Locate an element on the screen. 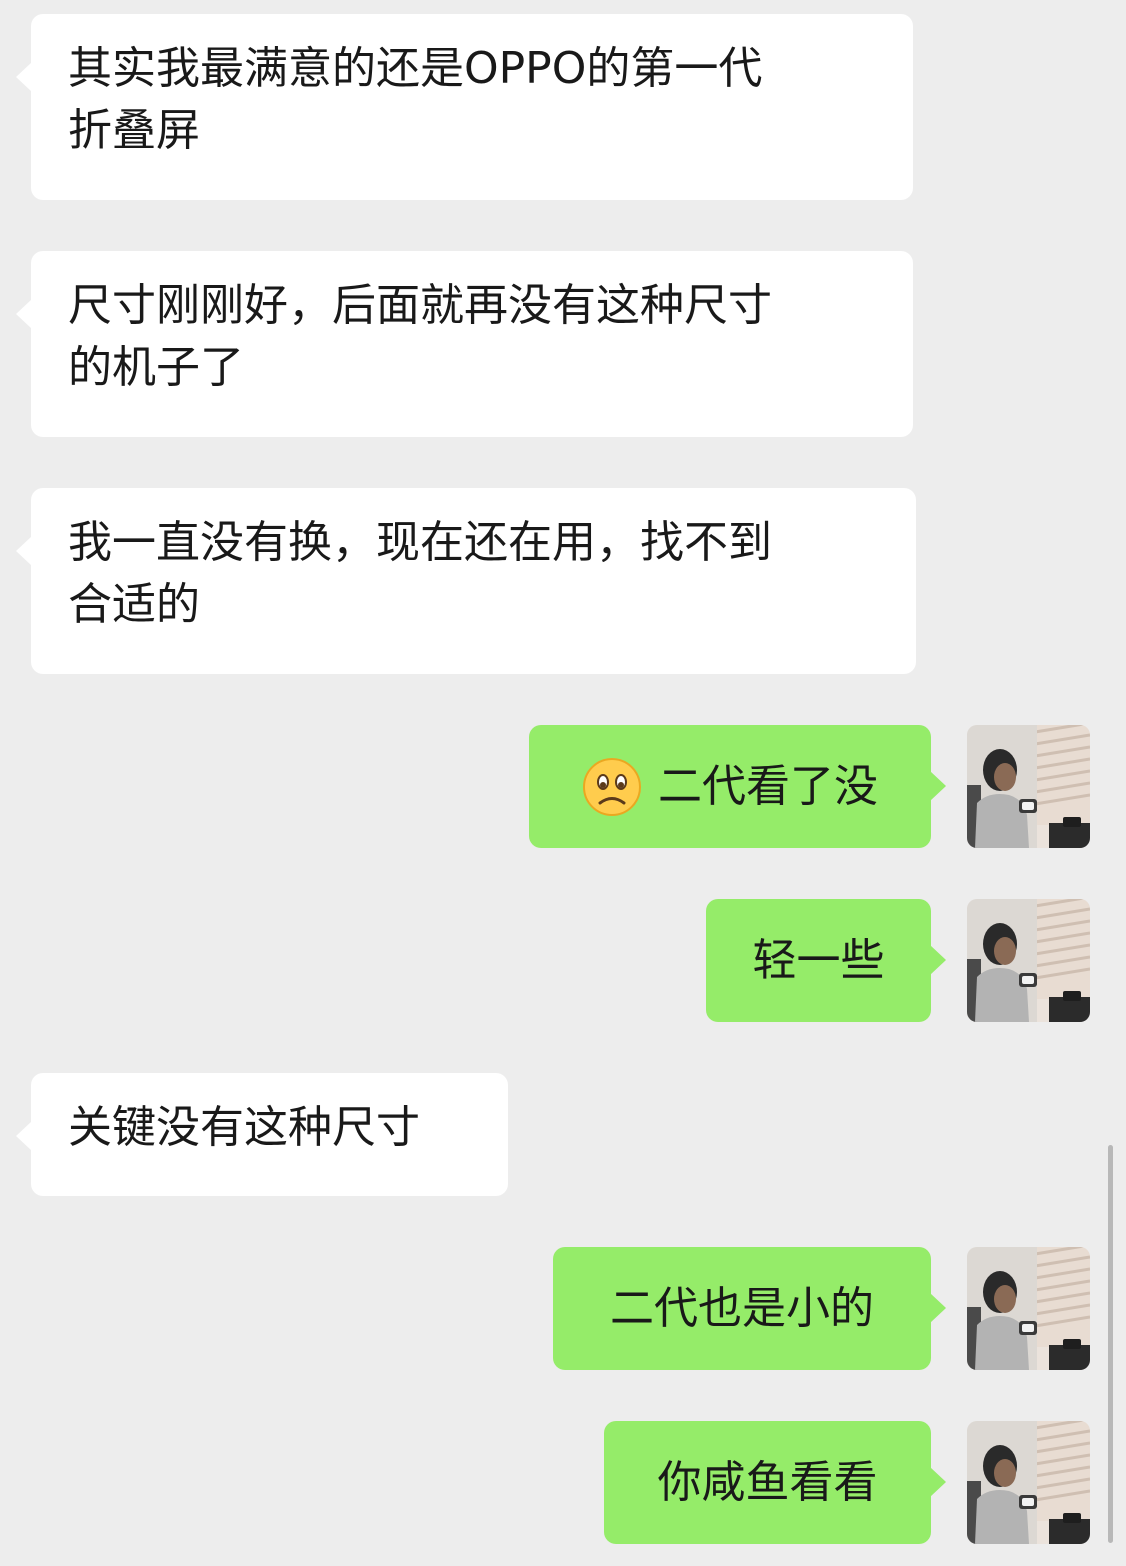 The height and width of the screenshot is (1566, 1126). message-text-line: 折叠屏 is located at coordinates (134, 130).